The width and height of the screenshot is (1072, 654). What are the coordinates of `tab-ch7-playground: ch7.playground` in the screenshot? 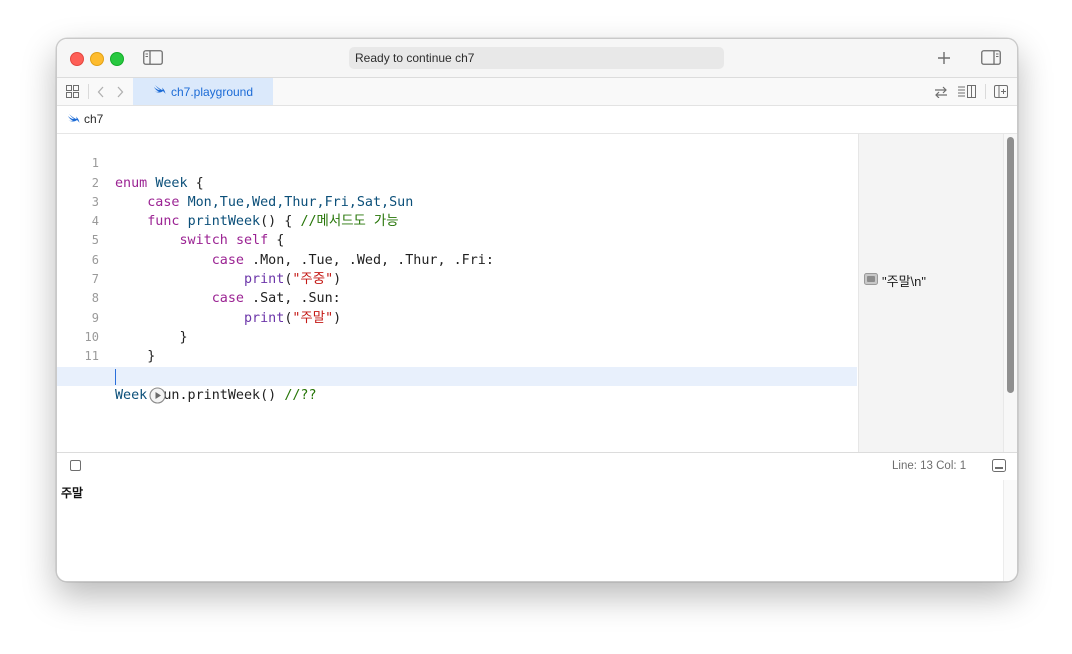 It's located at (203, 91).